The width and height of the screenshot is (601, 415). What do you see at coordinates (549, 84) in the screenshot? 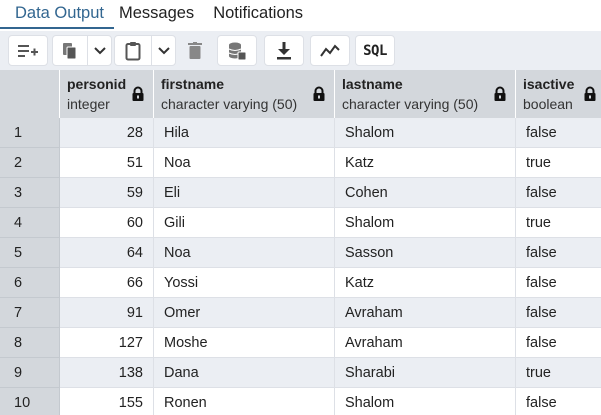
I see `column-name: isactive` at bounding box center [549, 84].